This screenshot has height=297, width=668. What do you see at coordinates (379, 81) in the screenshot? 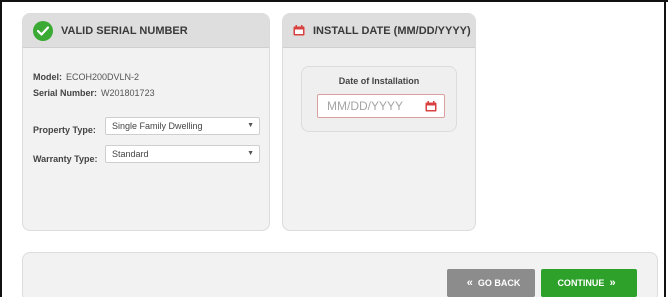
I see `date-of-installation-label: Date of Installation` at bounding box center [379, 81].